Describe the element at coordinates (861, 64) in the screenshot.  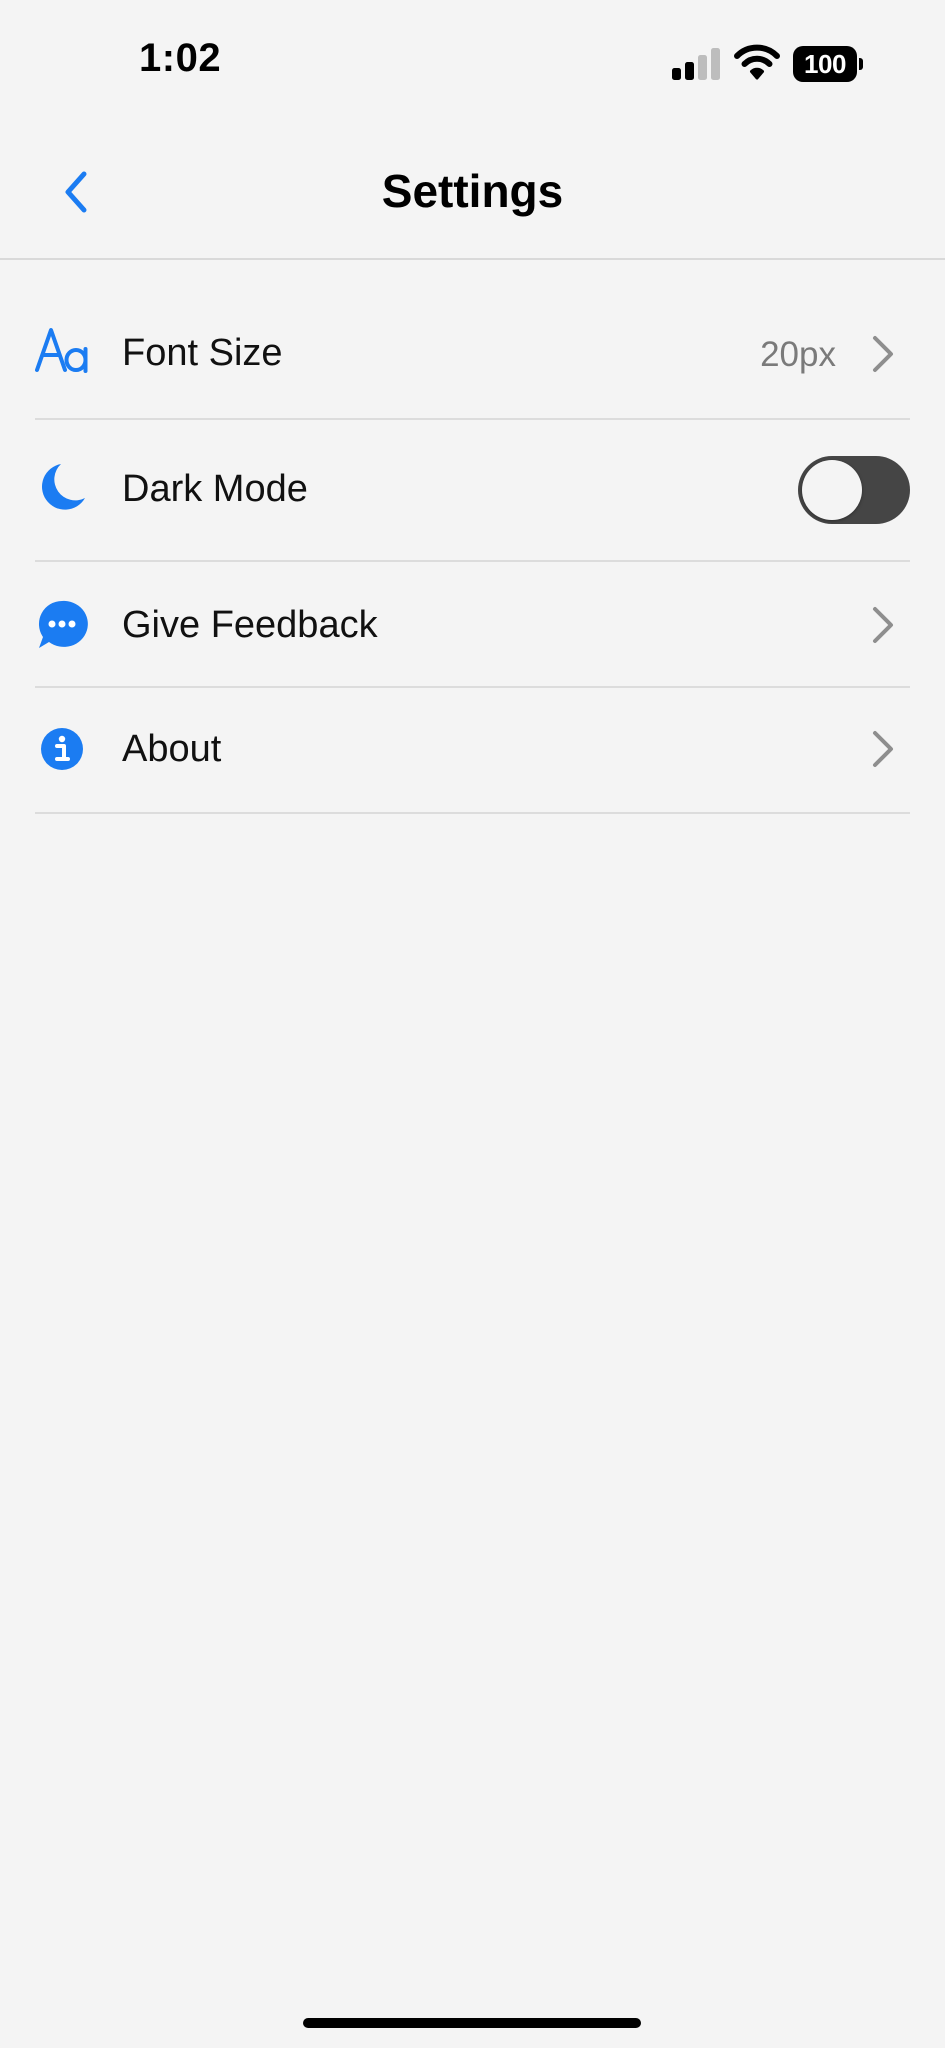
I see `battery-tip` at that location.